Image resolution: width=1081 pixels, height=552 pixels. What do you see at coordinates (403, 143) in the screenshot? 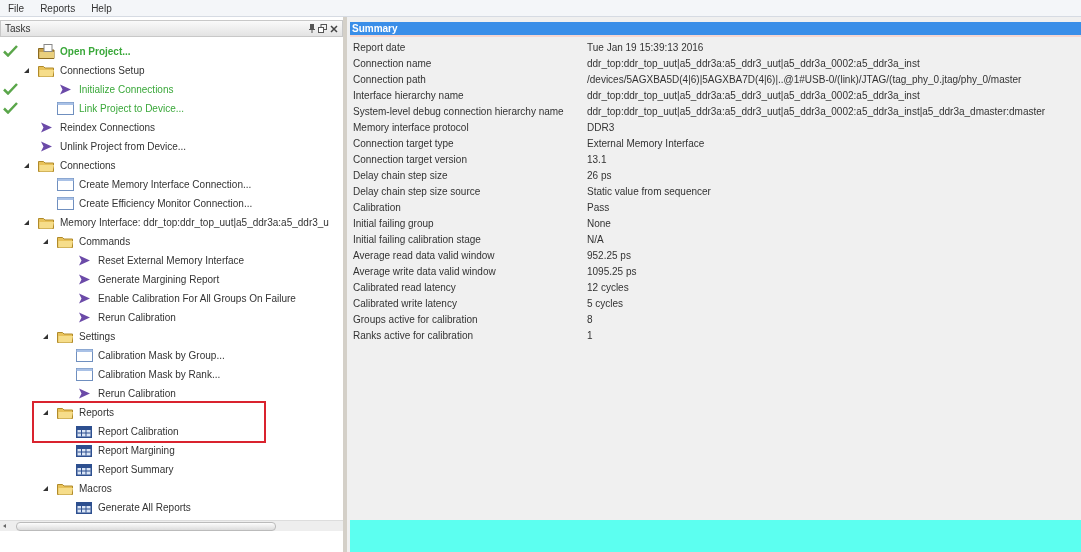
I see `property-label: Connection target type` at bounding box center [403, 143].